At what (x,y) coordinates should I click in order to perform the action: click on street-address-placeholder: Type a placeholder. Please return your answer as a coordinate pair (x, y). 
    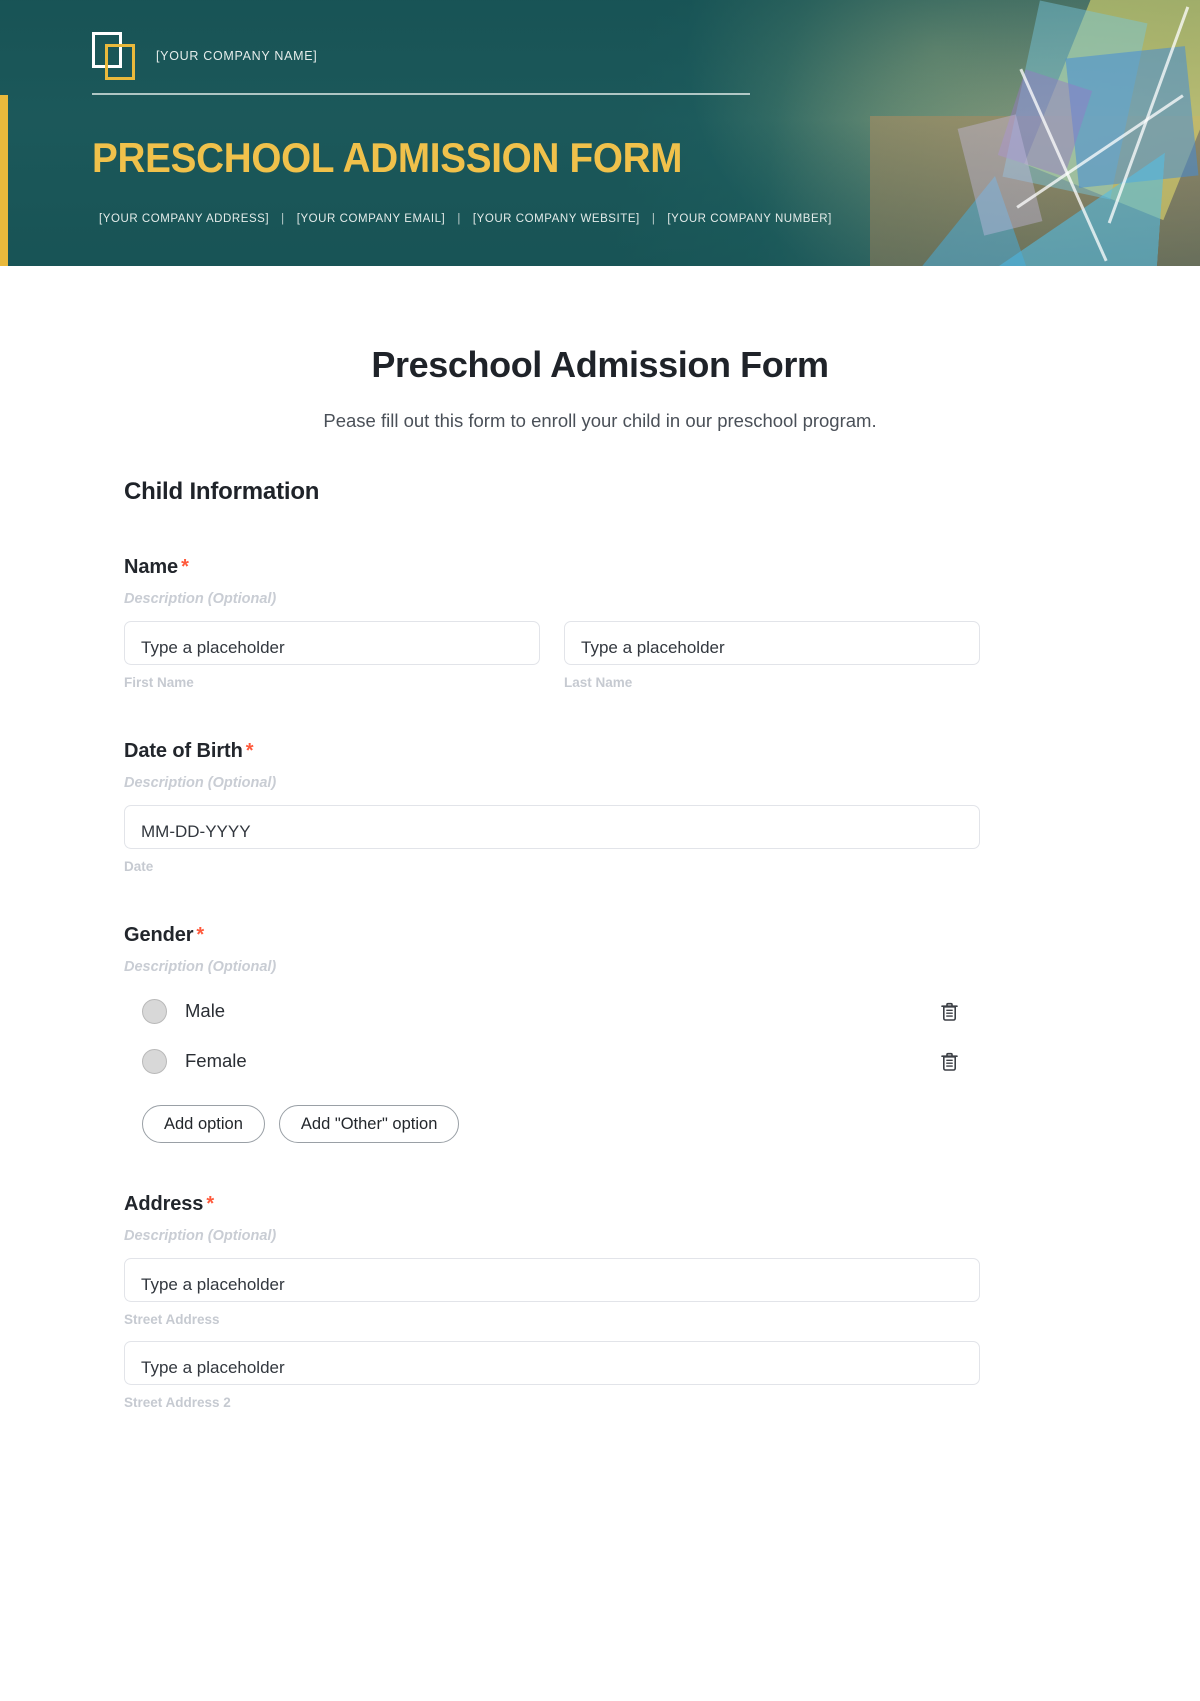
    Looking at the image, I should click on (213, 1284).